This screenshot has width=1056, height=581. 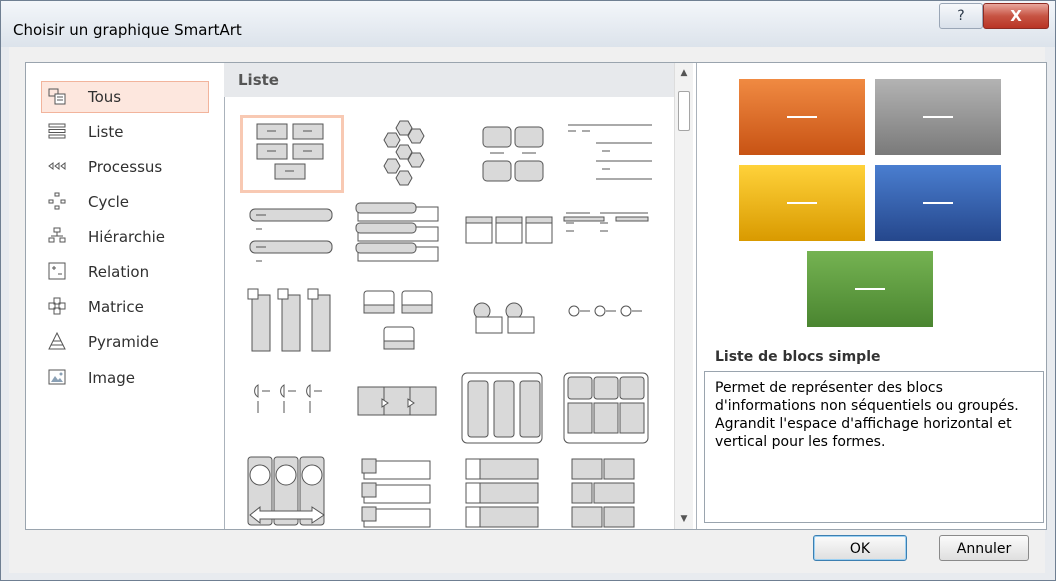 What do you see at coordinates (509, 230) in the screenshot?
I see `table-list-icon` at bounding box center [509, 230].